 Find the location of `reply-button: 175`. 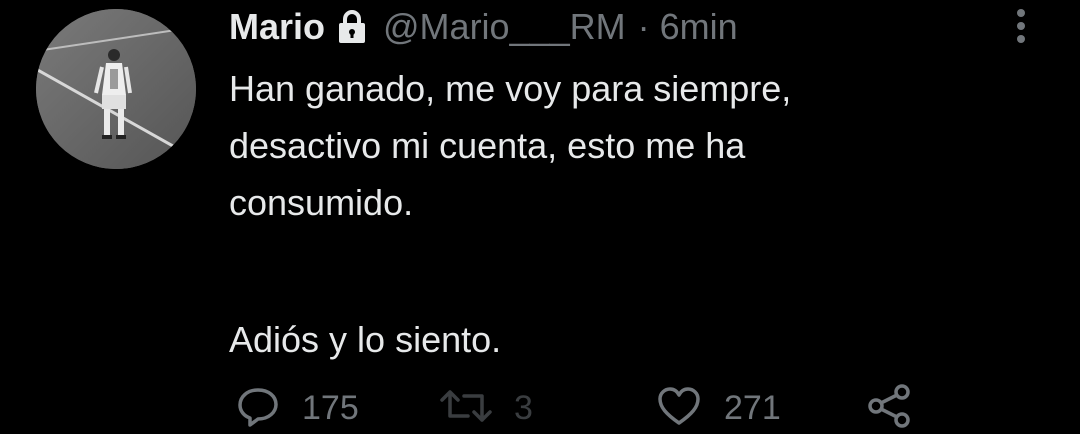

reply-button: 175 is located at coordinates (297, 408).